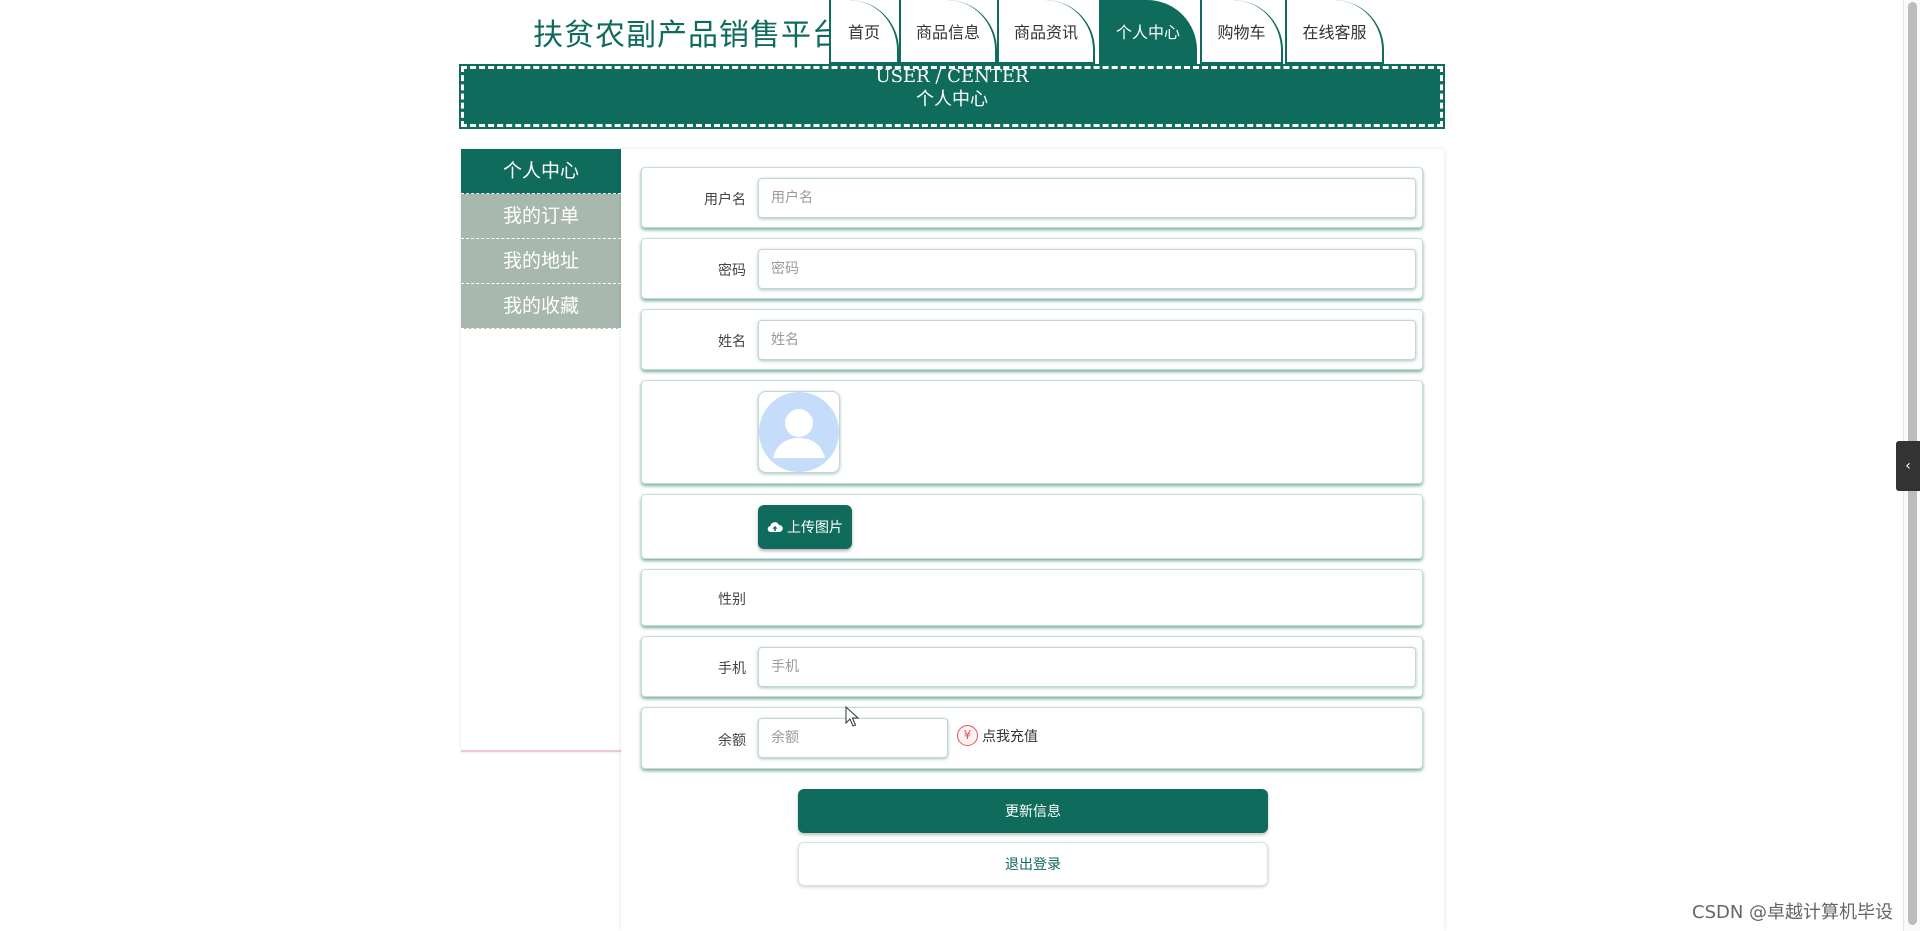 This screenshot has width=1920, height=931. Describe the element at coordinates (775, 527) in the screenshot. I see `cloud-upload-icon` at that location.